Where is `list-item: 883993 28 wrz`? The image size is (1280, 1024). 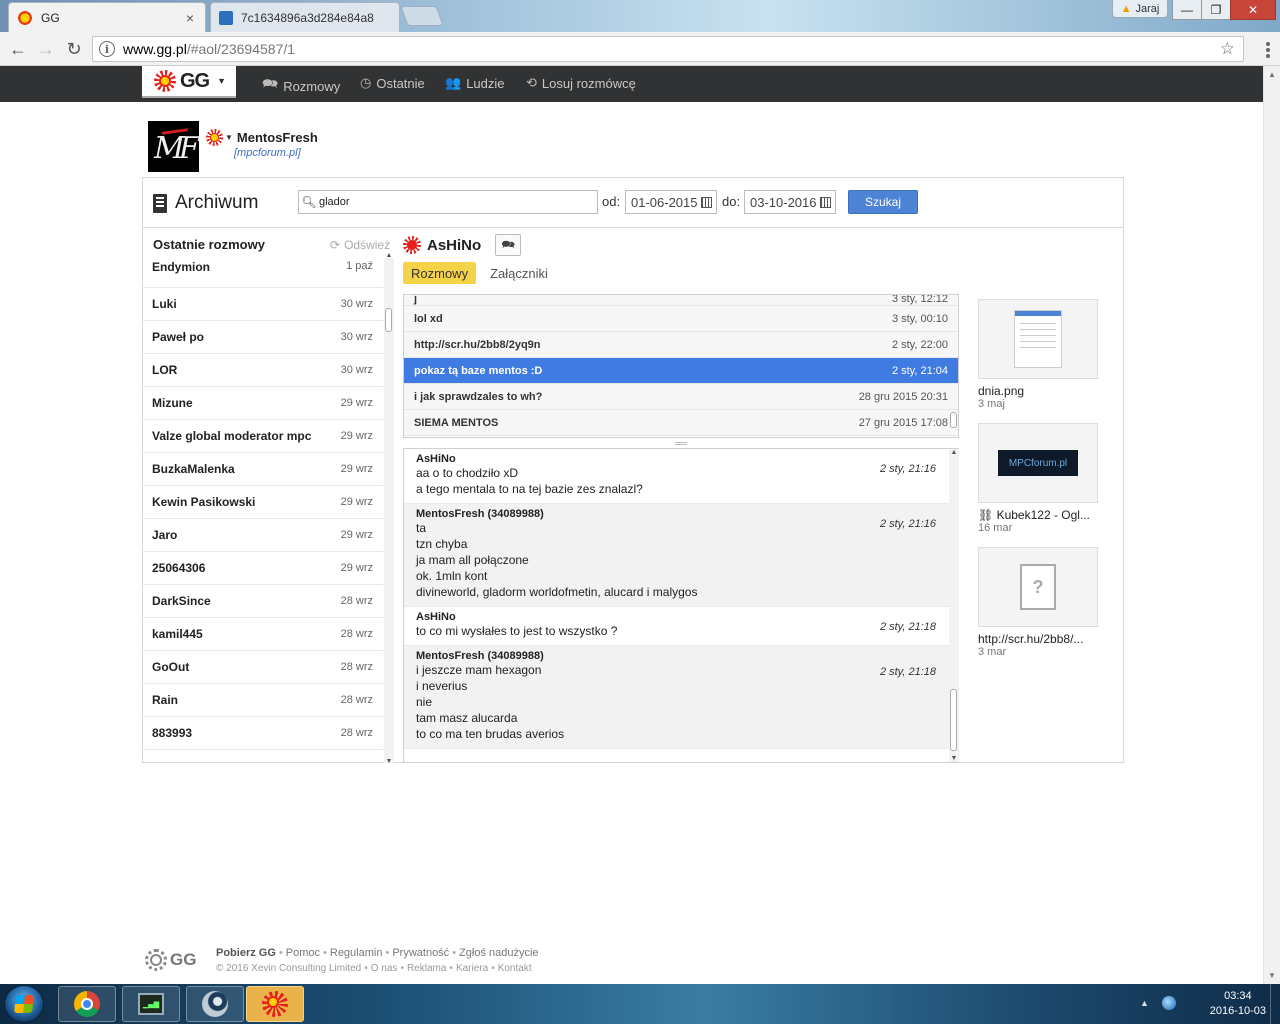
list-item: 883993 28 wrz is located at coordinates (263, 733).